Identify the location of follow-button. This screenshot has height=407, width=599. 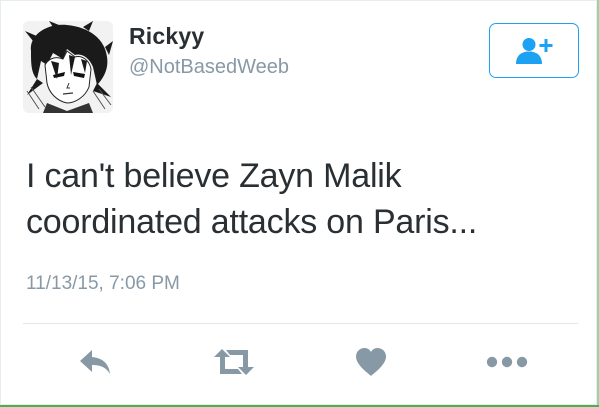
(534, 50).